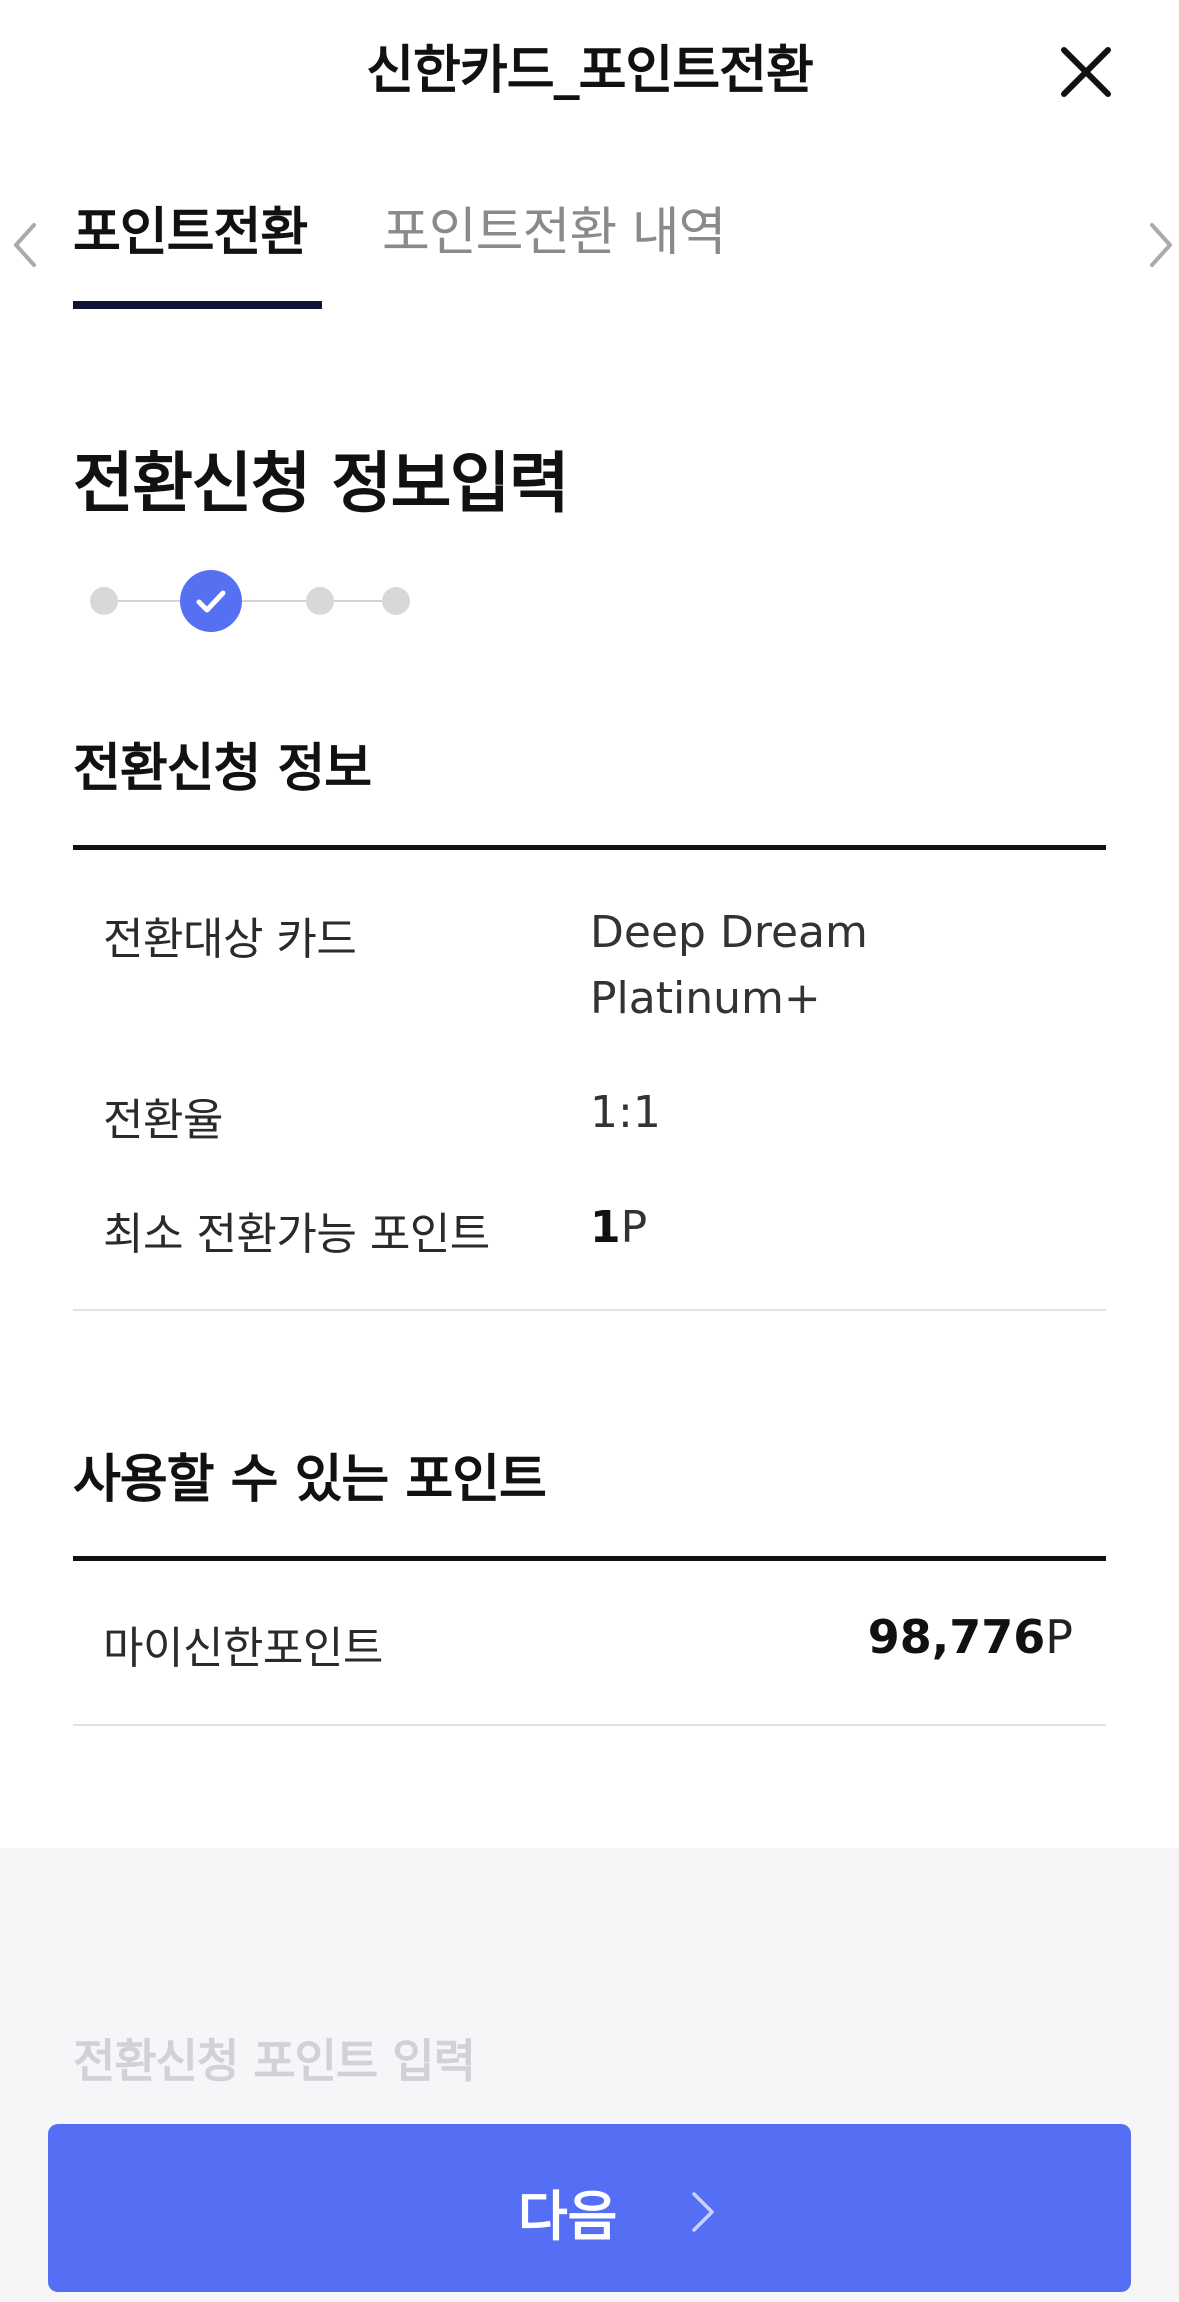 The width and height of the screenshot is (1179, 2302). What do you see at coordinates (554, 227) in the screenshot?
I see `tab-point-conversion-history: 포인트전환 내역` at bounding box center [554, 227].